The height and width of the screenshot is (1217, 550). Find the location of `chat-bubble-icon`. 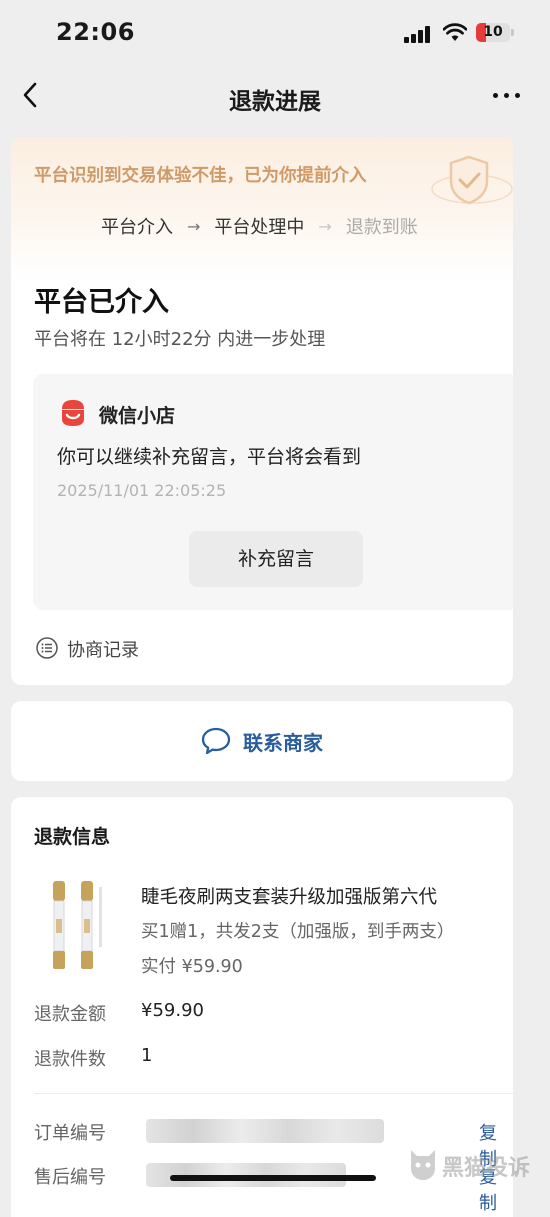

chat-bubble-icon is located at coordinates (216, 741).